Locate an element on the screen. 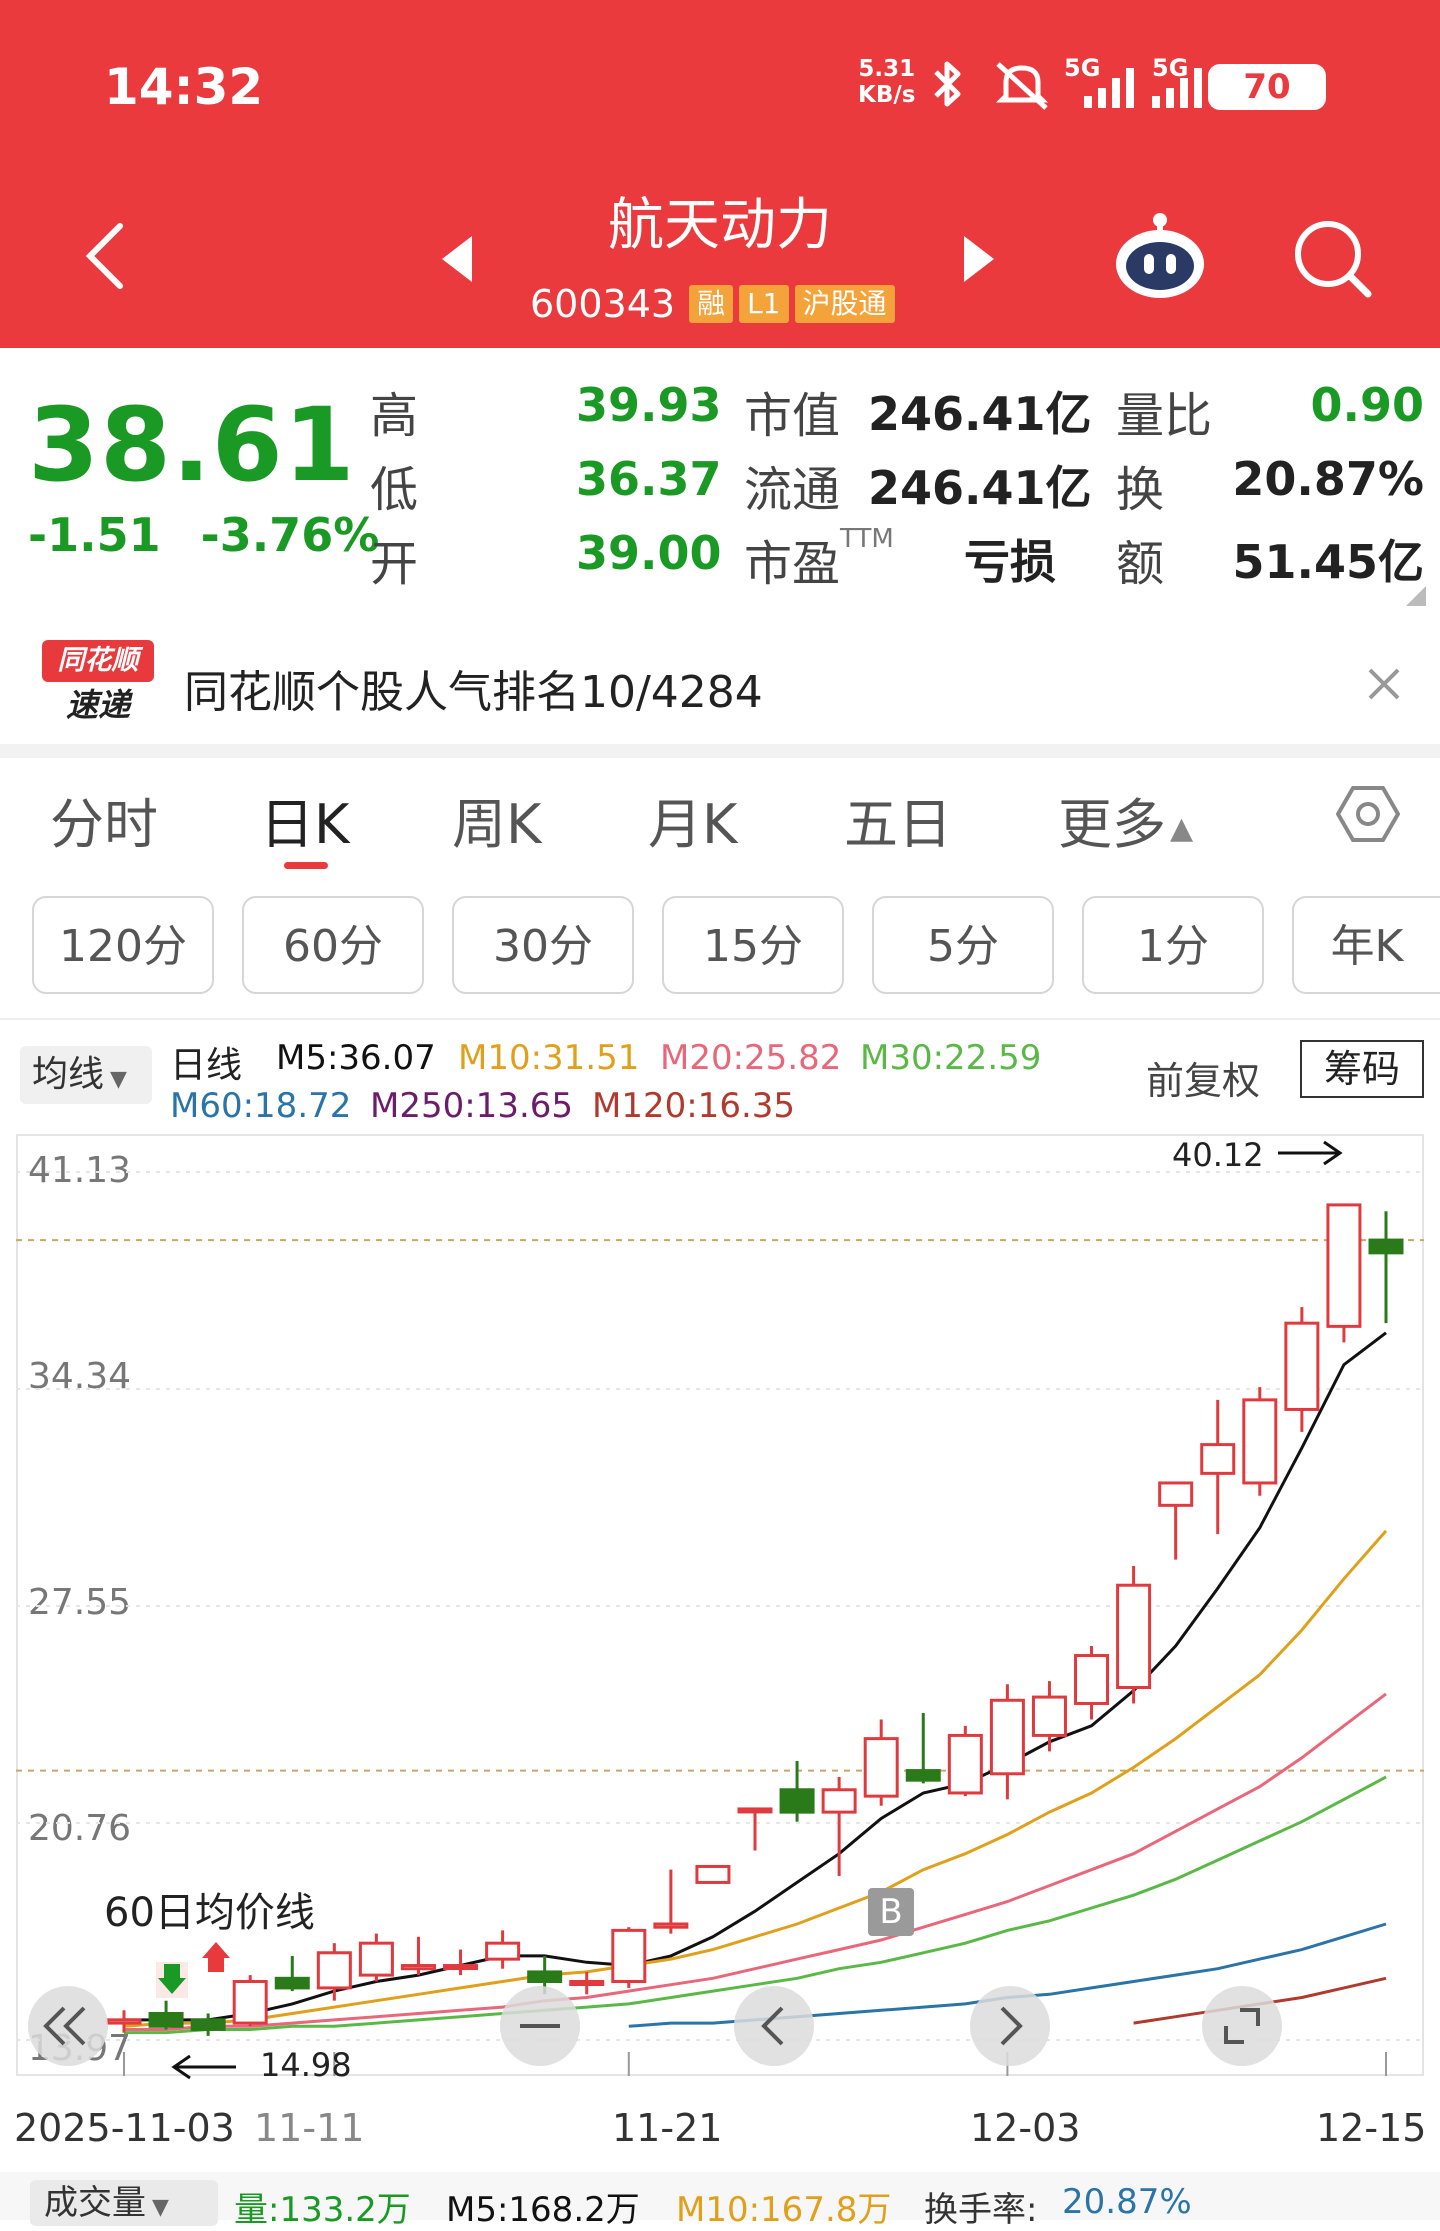 The width and height of the screenshot is (1440, 2231). ma10-label: M10:31.51 is located at coordinates (549, 1058).